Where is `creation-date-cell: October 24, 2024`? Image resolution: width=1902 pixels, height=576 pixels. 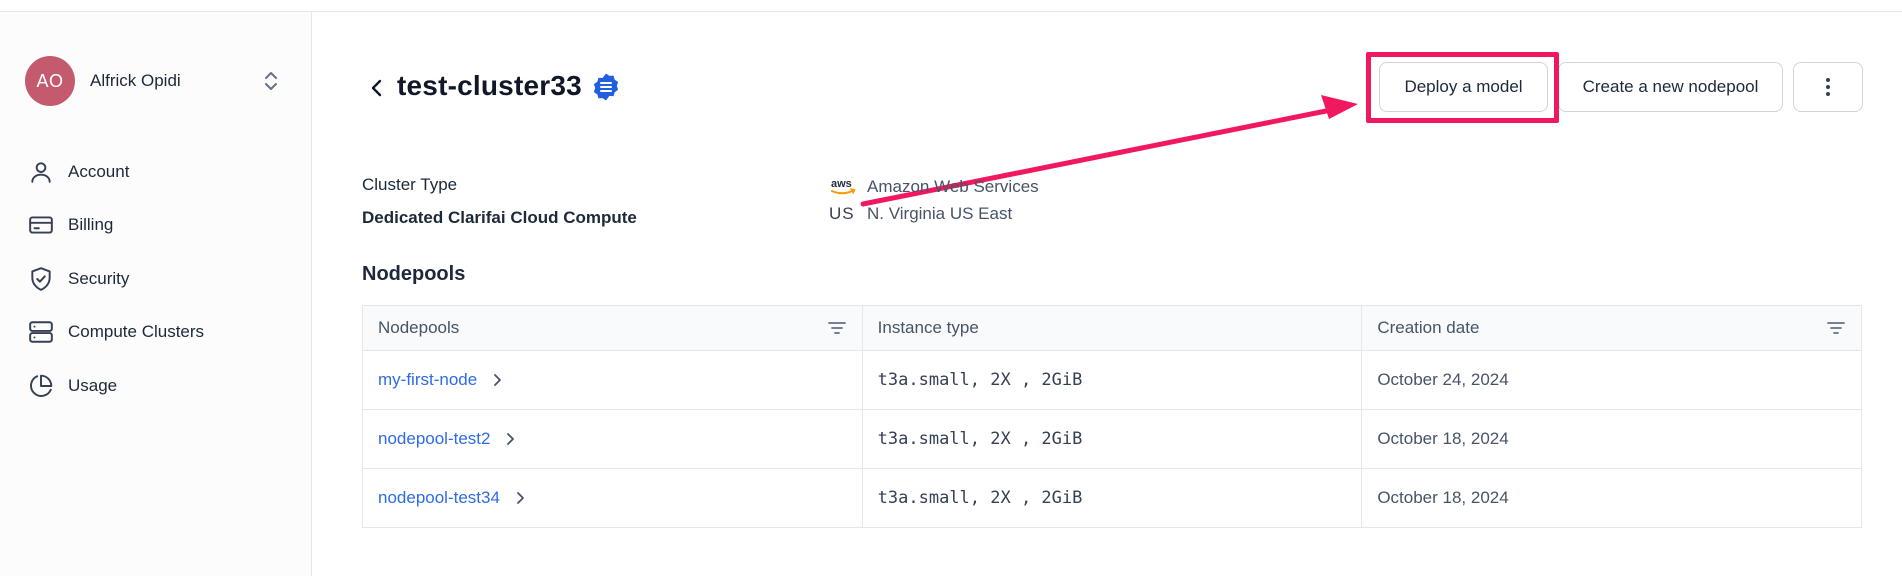
creation-date-cell: October 24, 2024 is located at coordinates (1611, 380).